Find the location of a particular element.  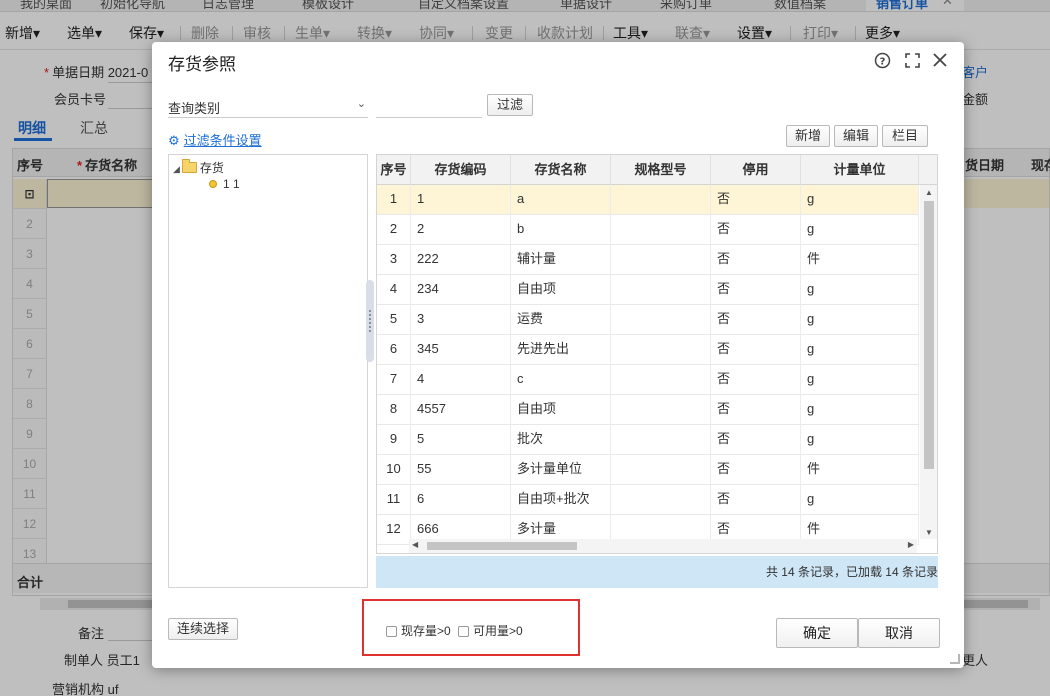

table-cell: 9 is located at coordinates (394, 440).